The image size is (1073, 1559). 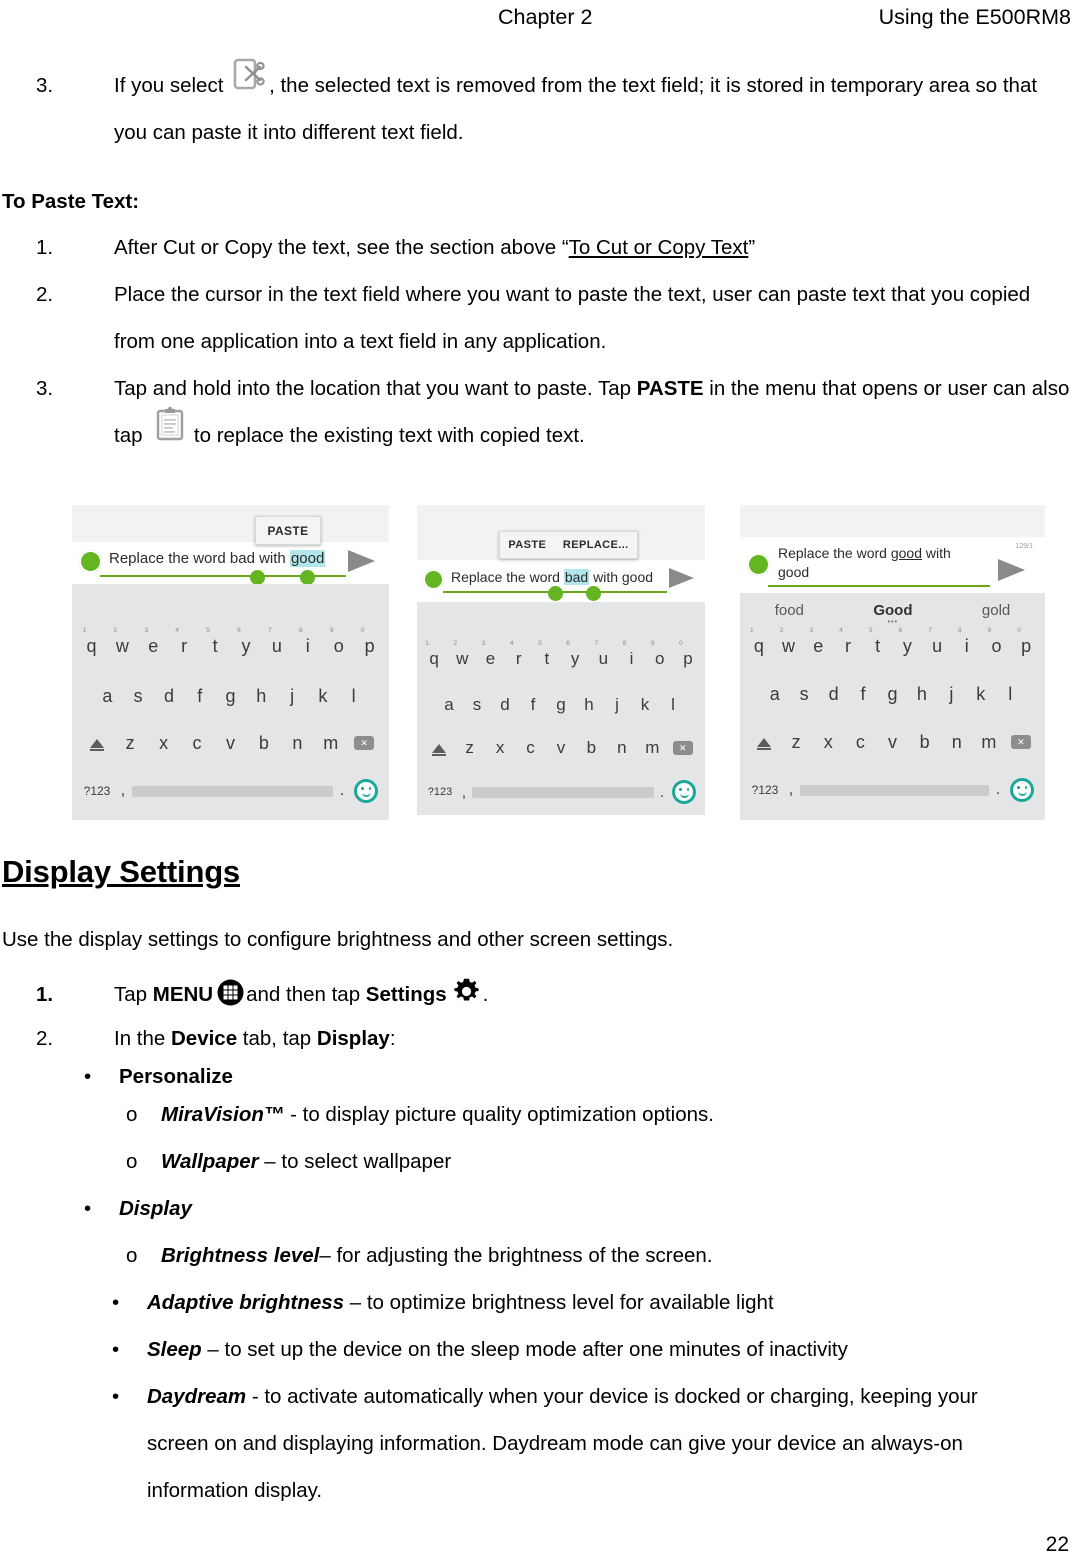 I want to click on keyboard-row-1-fig2: 1q 2w 3e 4r 5t 6y 7u 8i 9o 0p, so click(x=561, y=656).